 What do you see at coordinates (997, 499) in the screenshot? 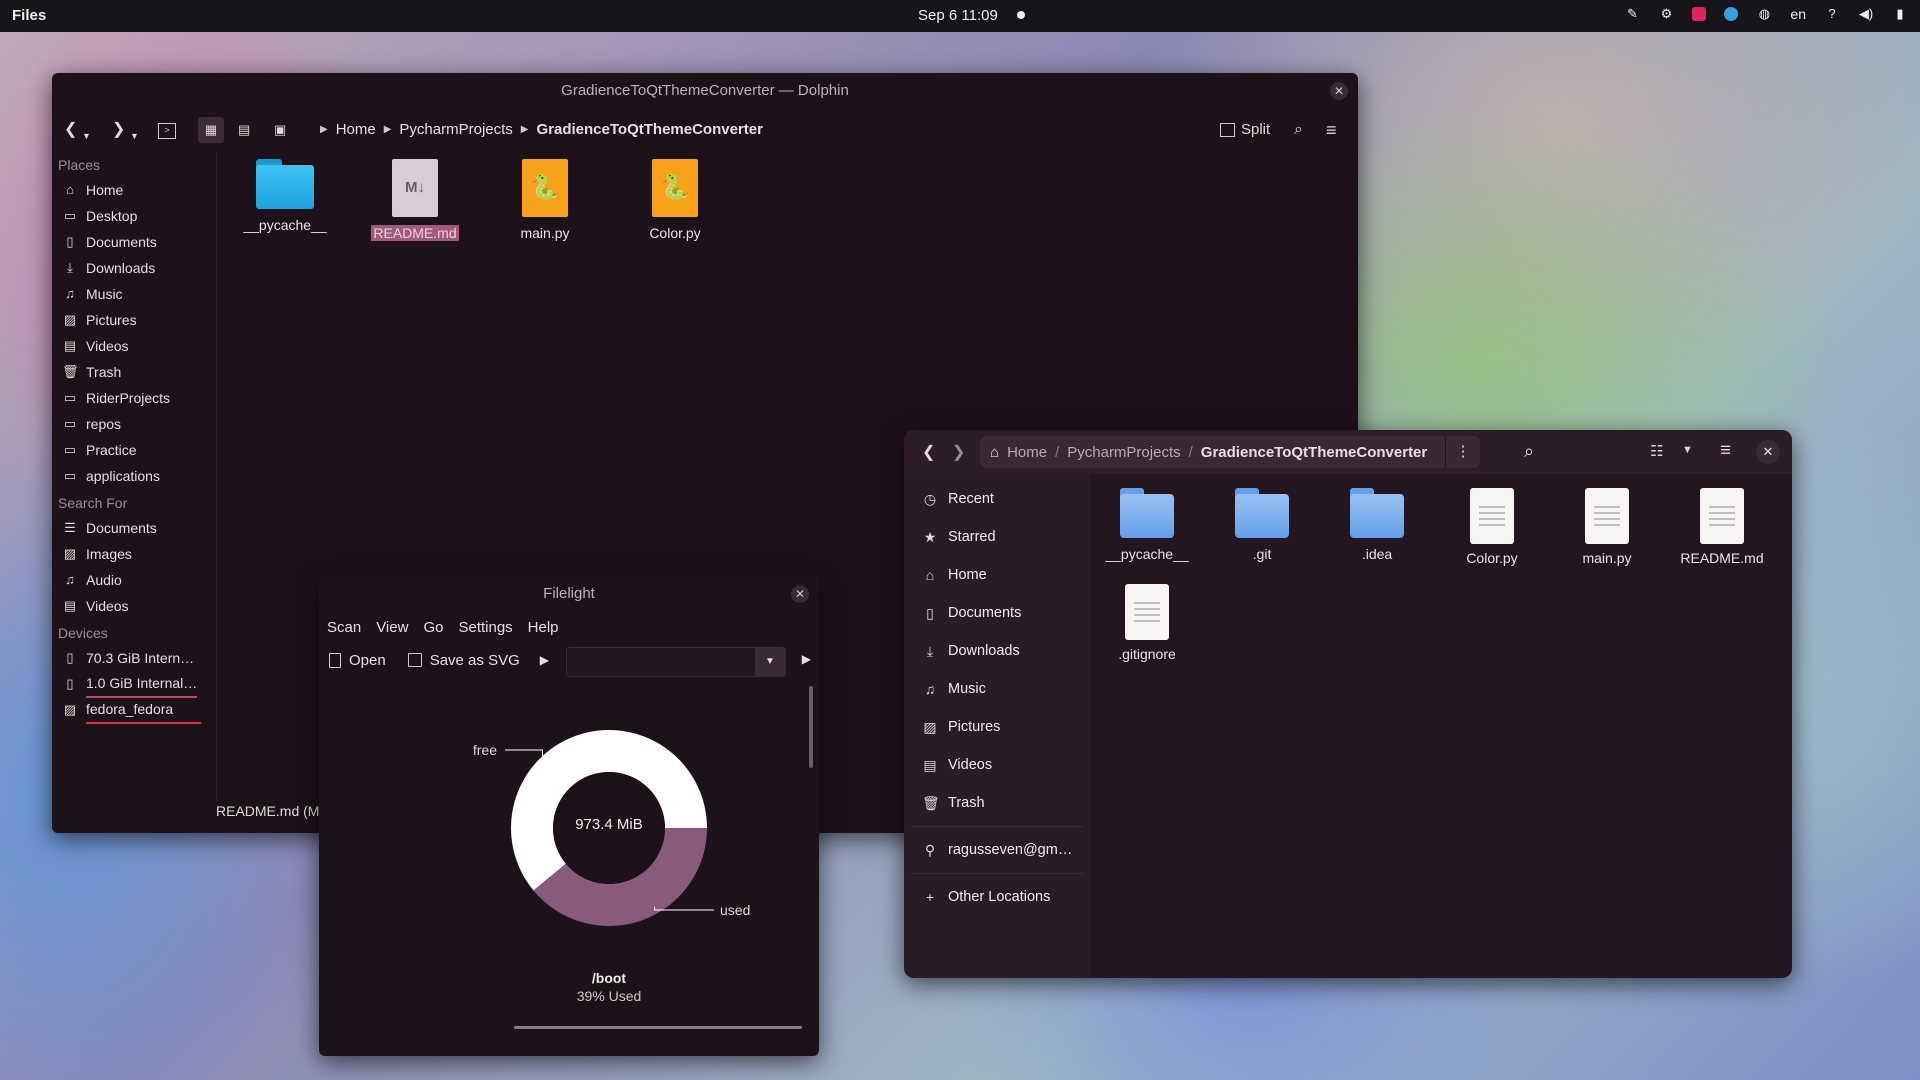
I see `sidebar-item-recent: ◷ Recent` at bounding box center [997, 499].